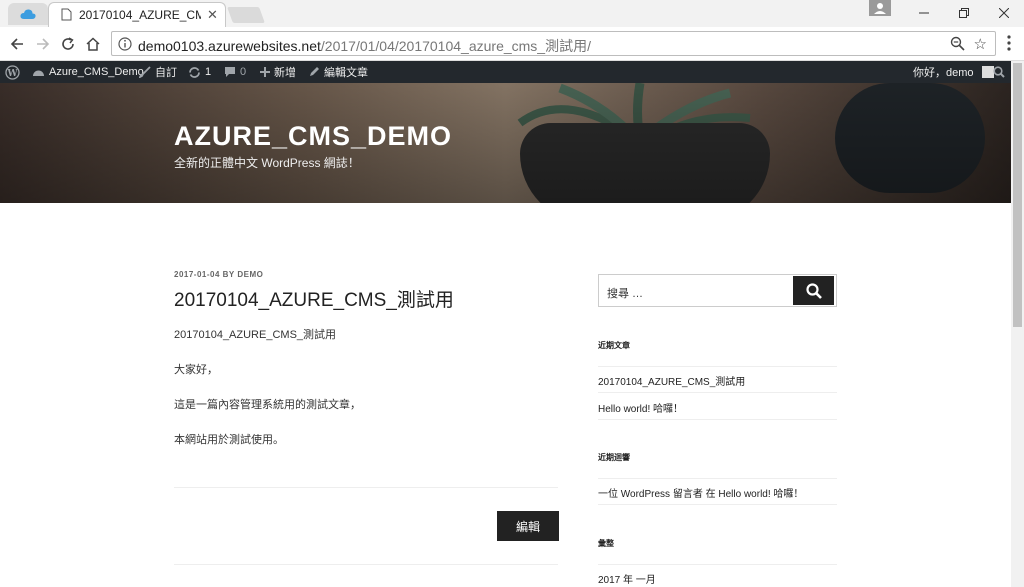  I want to click on archives-title: 彙整, so click(606, 543).